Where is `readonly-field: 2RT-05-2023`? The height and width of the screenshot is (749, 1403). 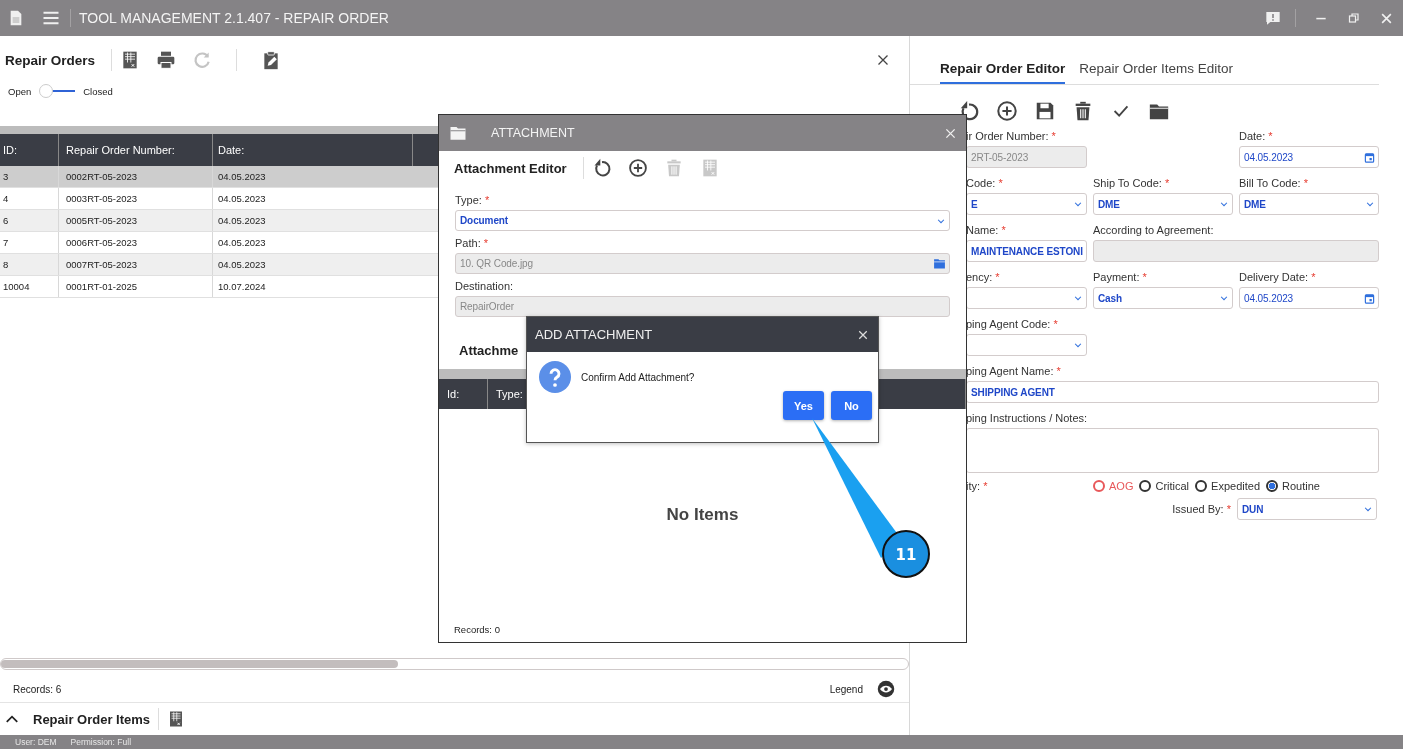
readonly-field: 2RT-05-2023 is located at coordinates (1026, 157).